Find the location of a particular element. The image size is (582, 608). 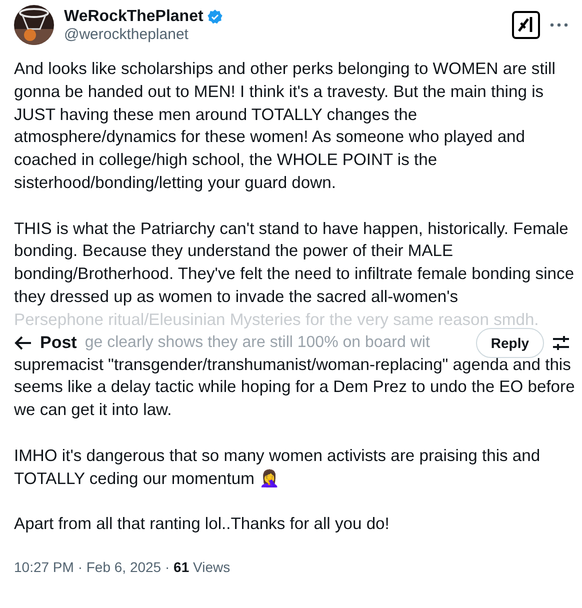

covered-text-line: ge clearly shows they are still 100% on board wit is located at coordinates (257, 343).